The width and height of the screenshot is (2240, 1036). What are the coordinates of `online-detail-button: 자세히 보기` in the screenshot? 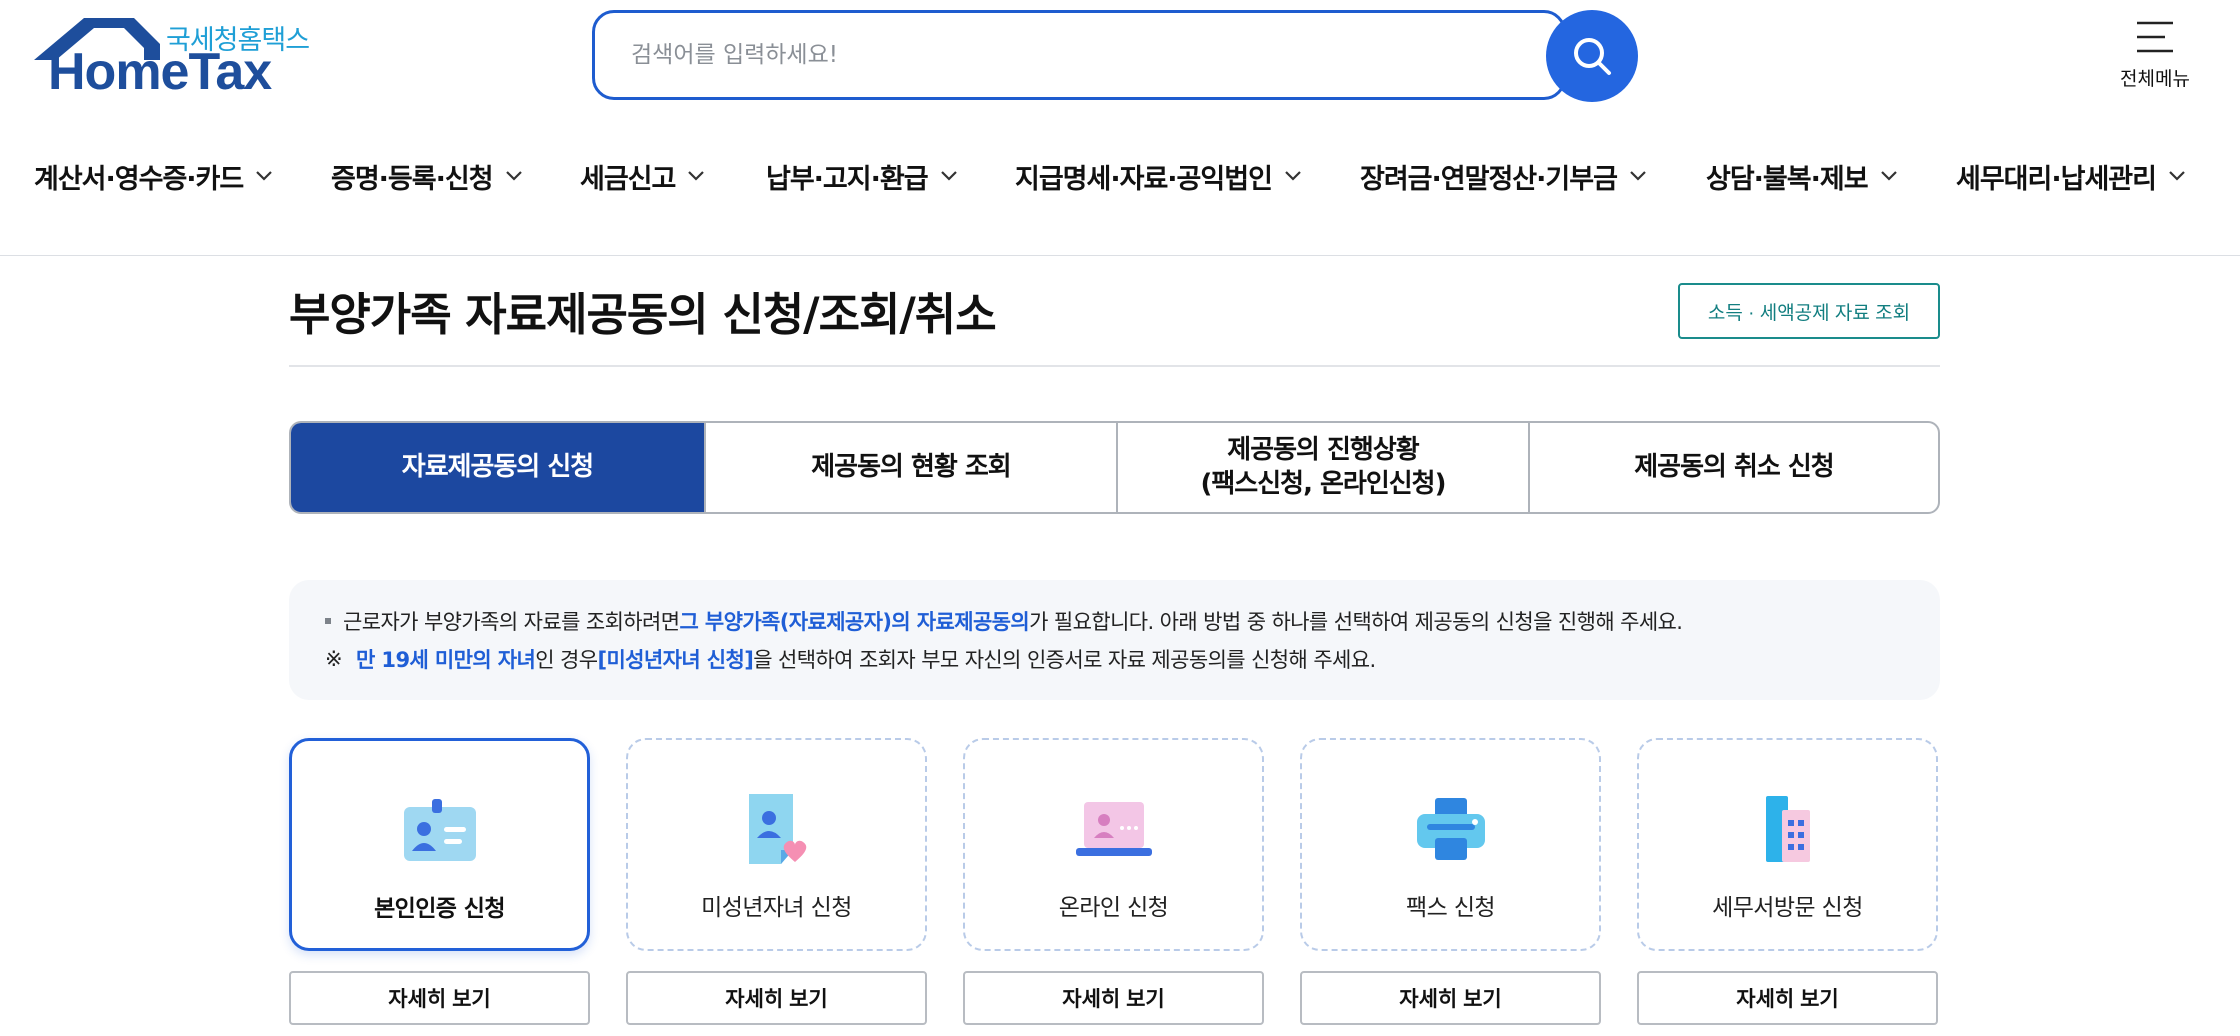 It's located at (1113, 998).